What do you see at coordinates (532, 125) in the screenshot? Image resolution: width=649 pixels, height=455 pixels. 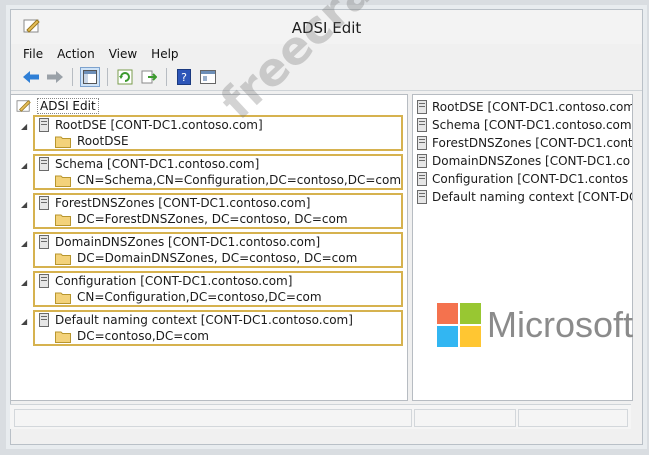 I see `list-item-label: Schema [CONT-DC1.contoso.com` at bounding box center [532, 125].